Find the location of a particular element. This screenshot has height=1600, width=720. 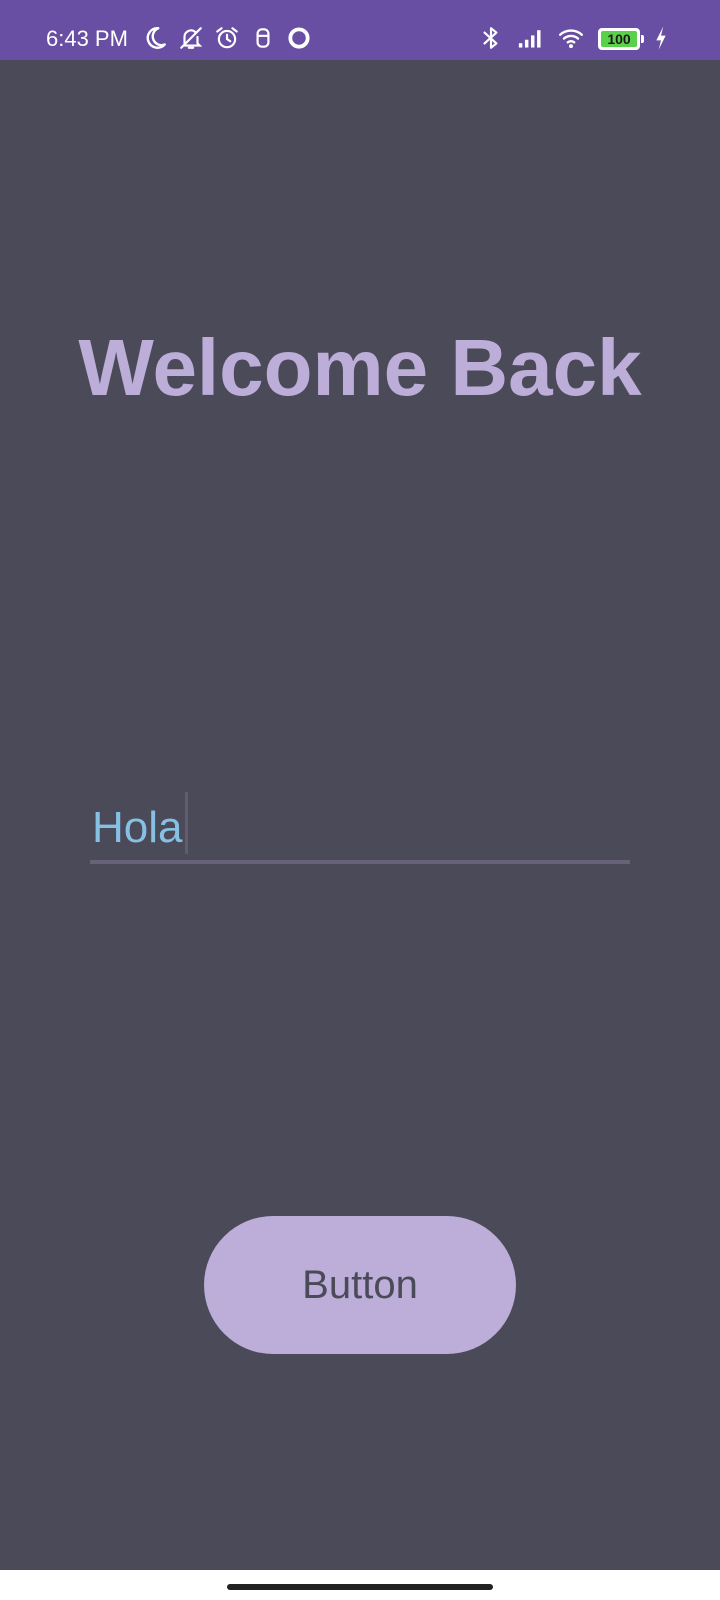

moon-icon is located at coordinates (155, 38).